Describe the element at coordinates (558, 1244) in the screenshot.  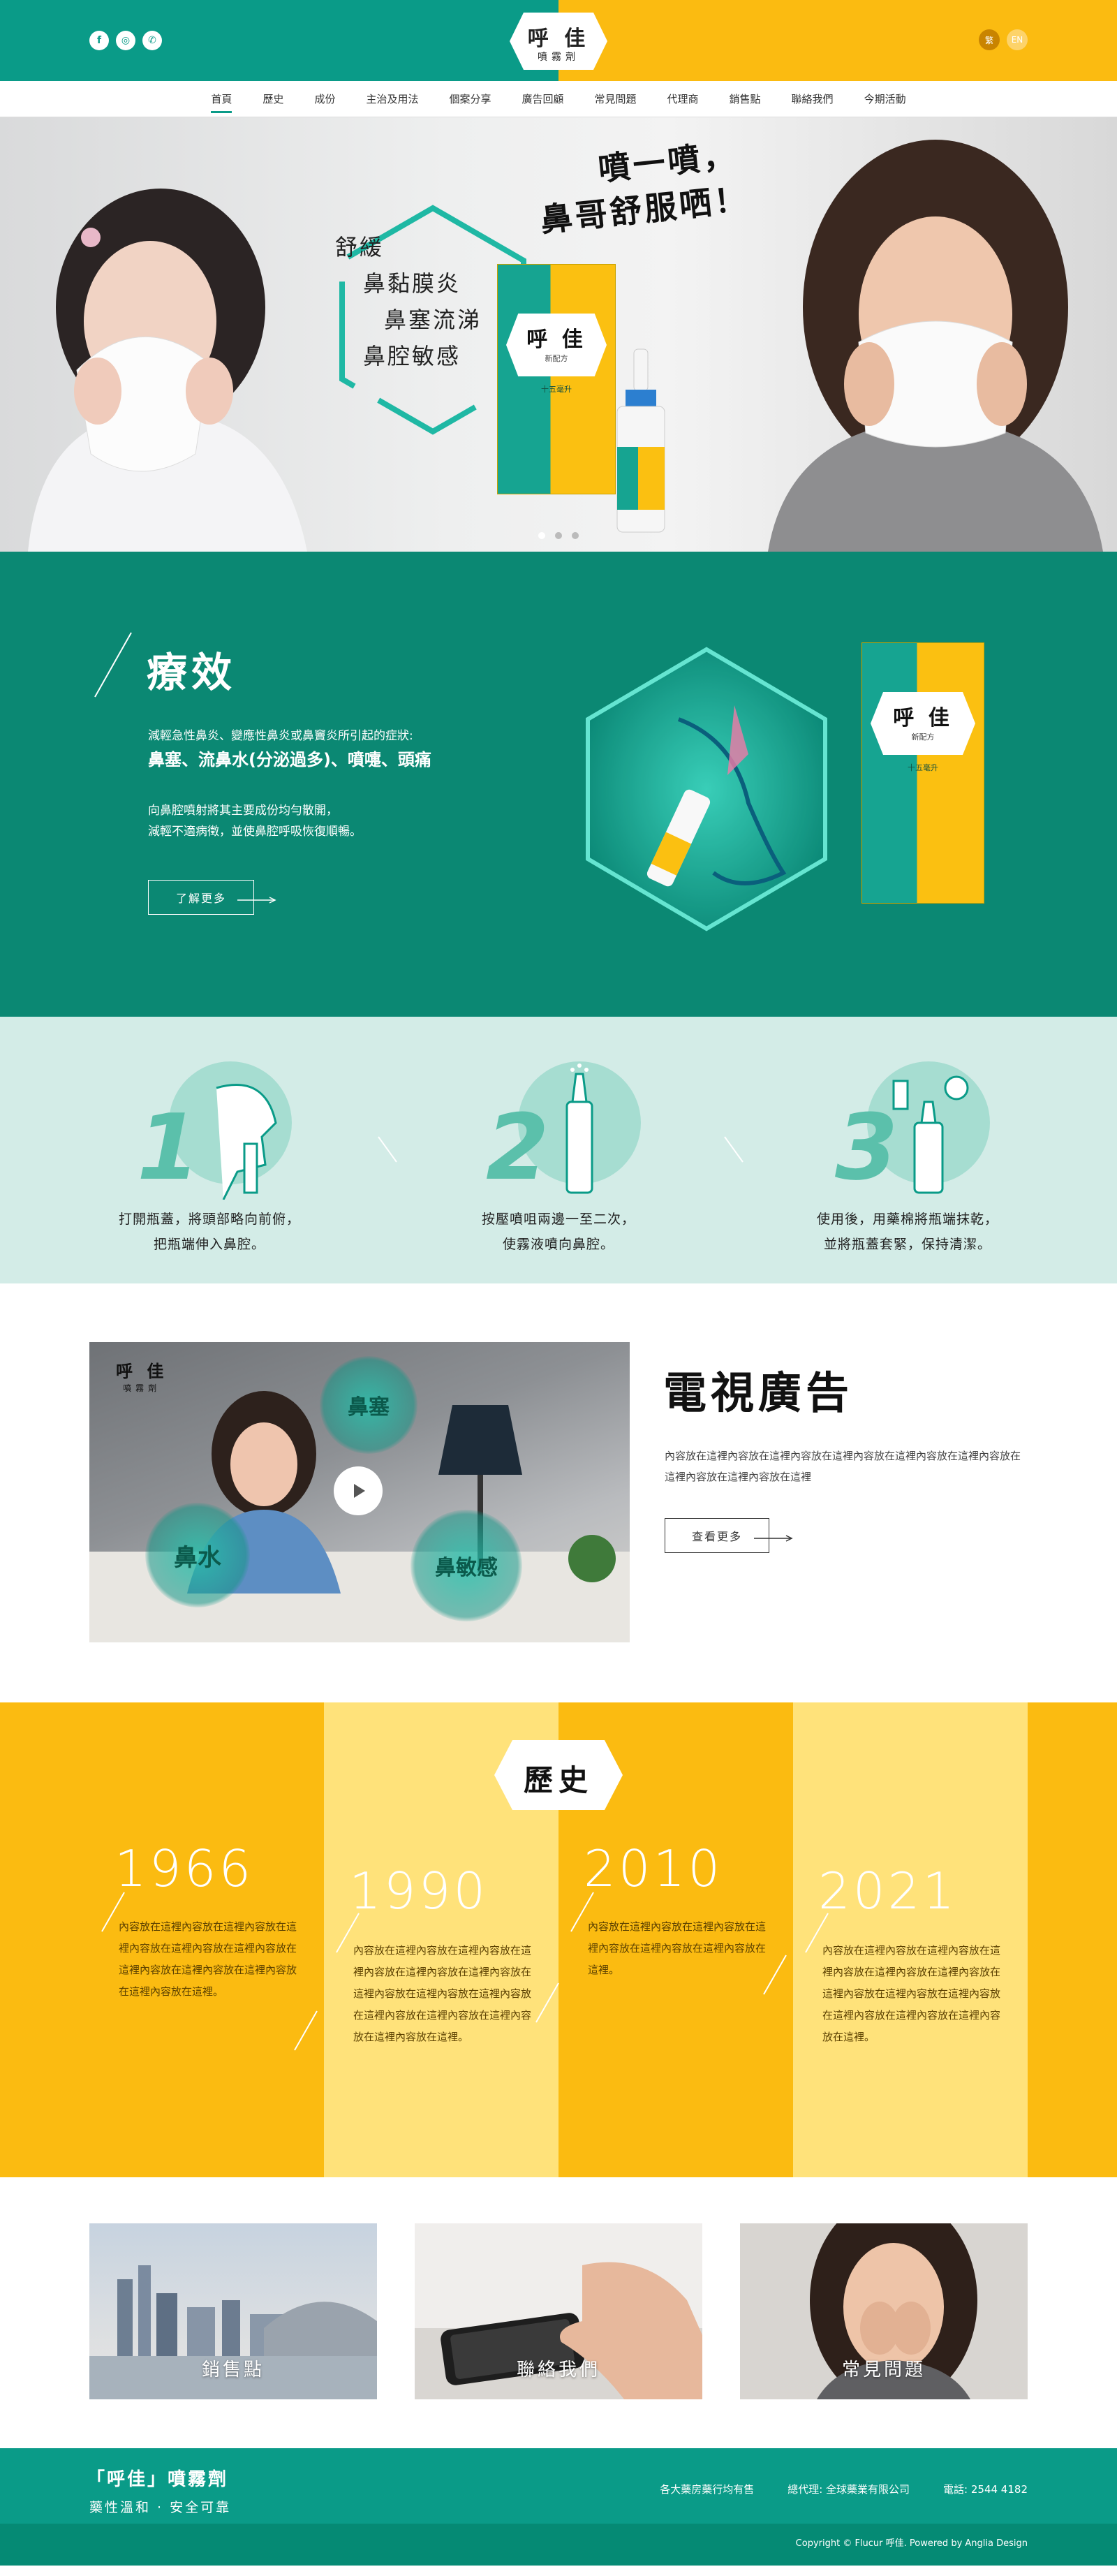
I see `step-line: 使霧液噴向鼻腔。` at that location.